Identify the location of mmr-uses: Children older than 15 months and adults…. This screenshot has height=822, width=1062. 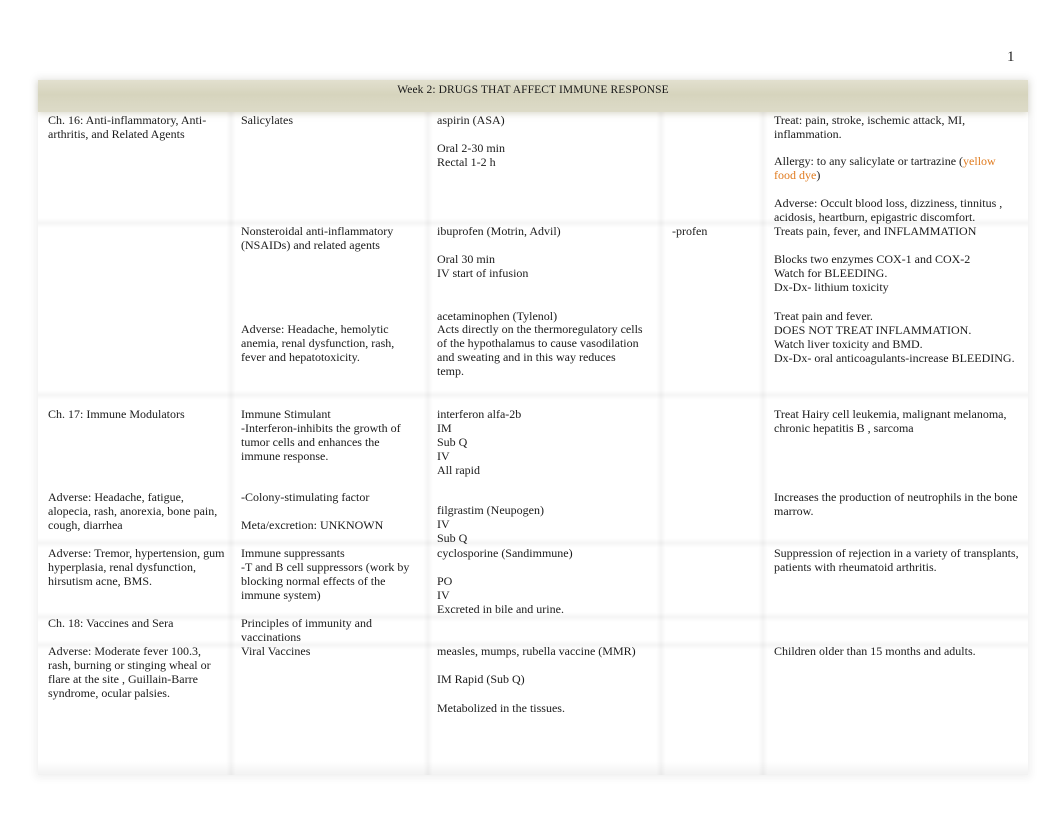
(875, 651).